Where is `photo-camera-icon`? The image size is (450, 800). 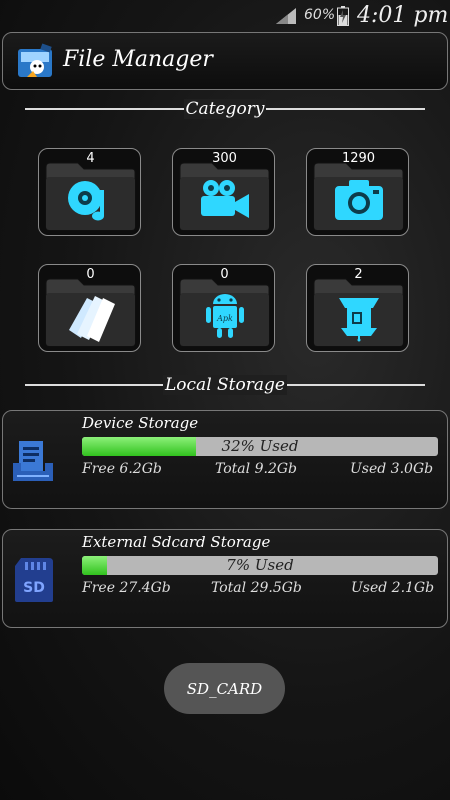
photo-camera-icon is located at coordinates (359, 200).